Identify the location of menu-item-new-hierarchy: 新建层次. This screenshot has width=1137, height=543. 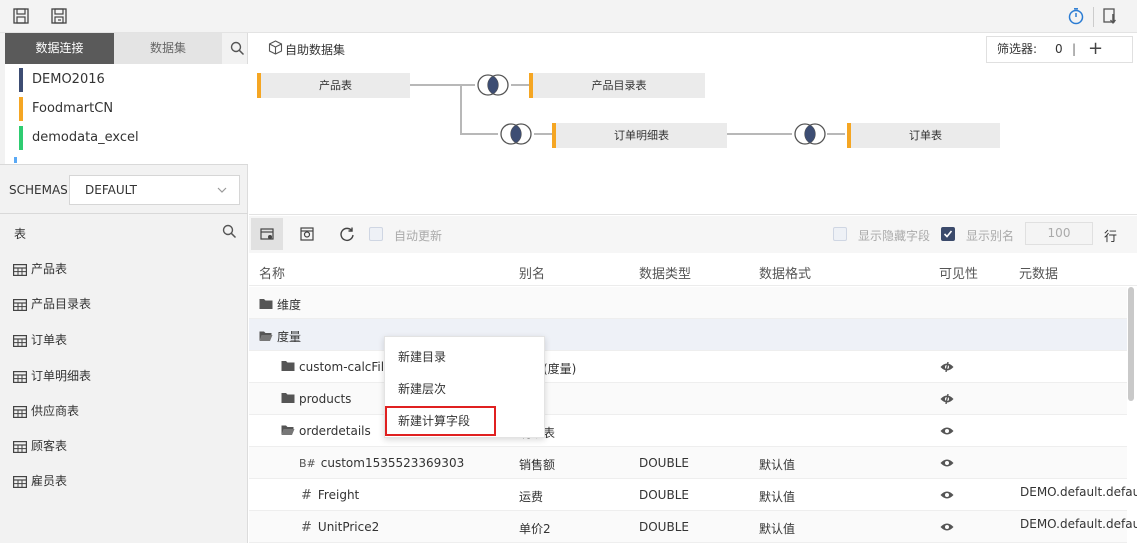
(464, 389).